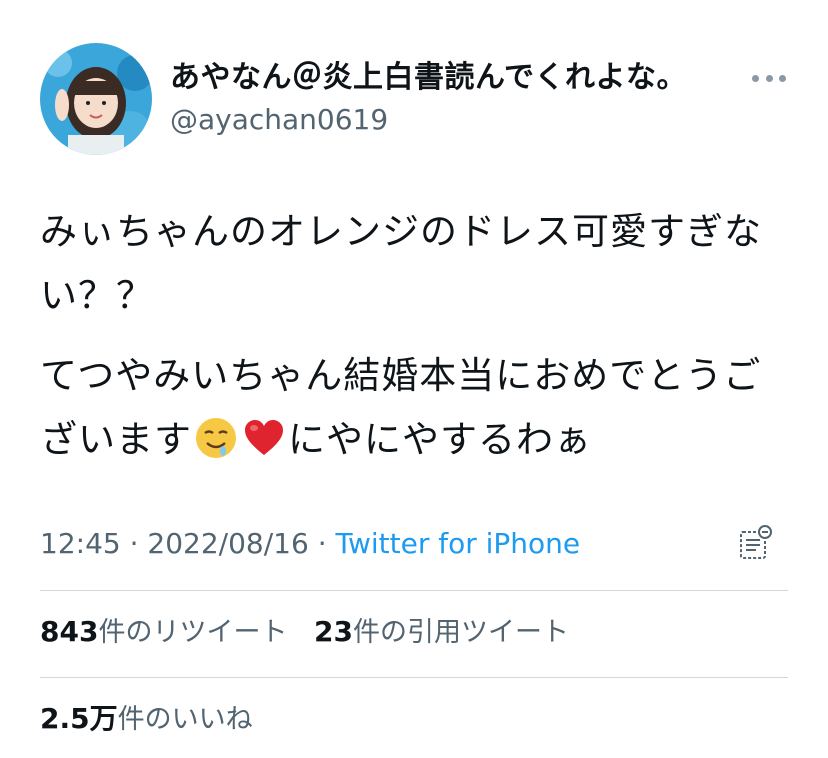 The width and height of the screenshot is (828, 758). Describe the element at coordinates (334, 631) in the screenshot. I see `quotes-count: 23` at that location.